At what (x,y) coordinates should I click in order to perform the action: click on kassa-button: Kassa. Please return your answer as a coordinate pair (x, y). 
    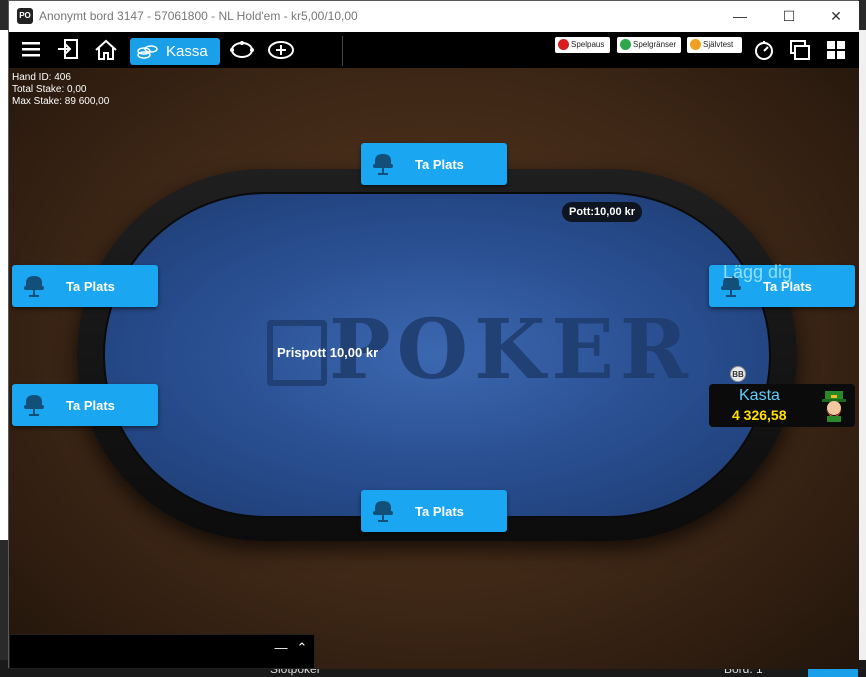
    Looking at the image, I should click on (175, 51).